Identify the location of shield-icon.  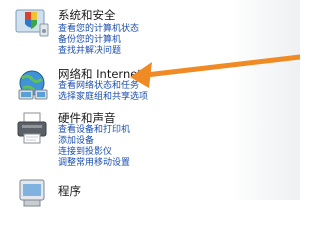
(32, 22).